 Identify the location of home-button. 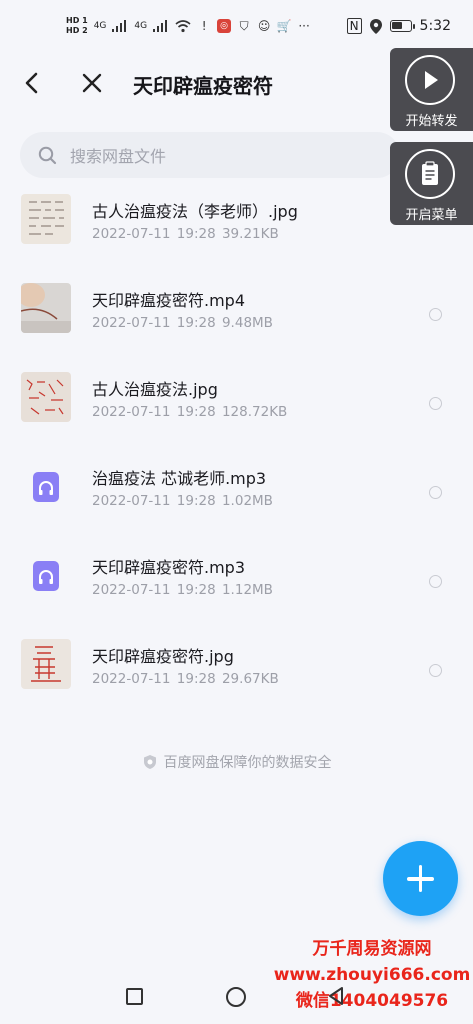
(236, 997).